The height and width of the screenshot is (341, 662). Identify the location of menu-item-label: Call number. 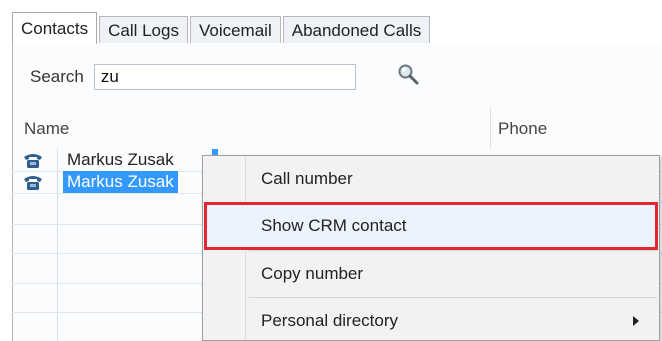
(307, 178).